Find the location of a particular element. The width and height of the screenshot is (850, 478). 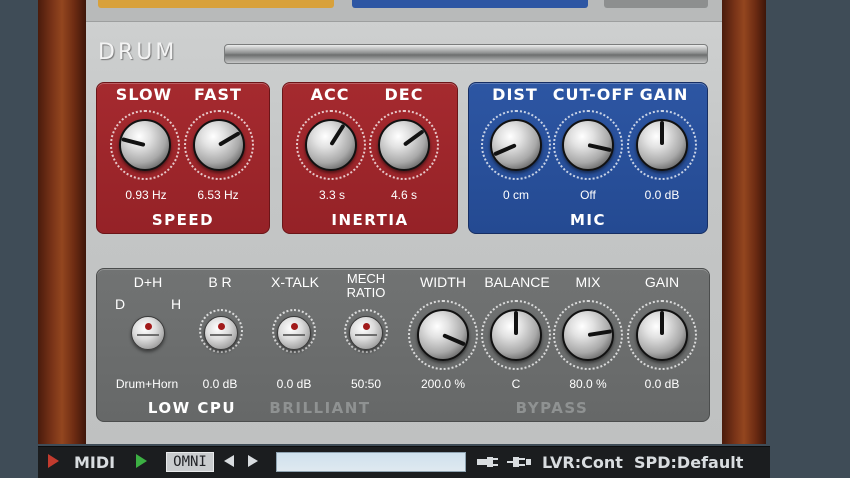

upper-section-button-yellow is located at coordinates (216, 4).